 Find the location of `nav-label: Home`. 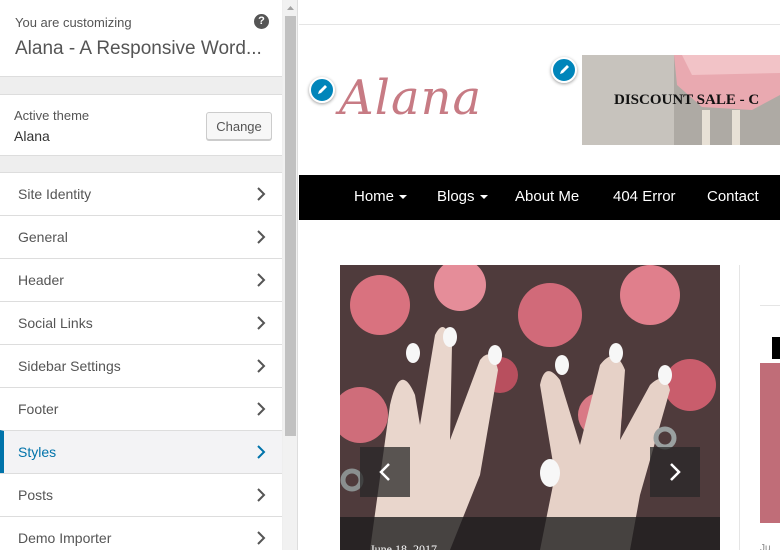

nav-label: Home is located at coordinates (374, 196).